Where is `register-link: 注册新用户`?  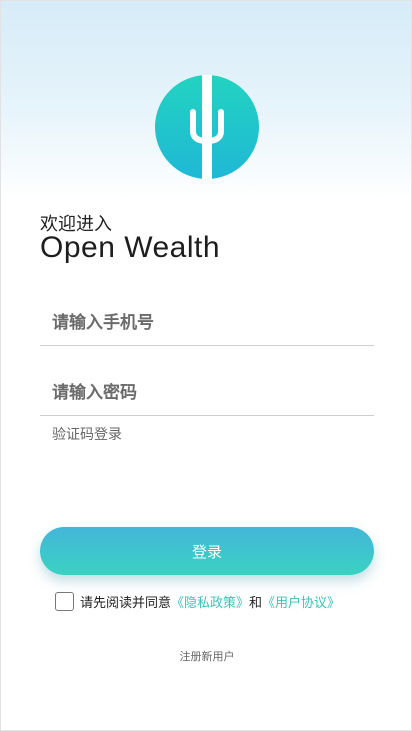 register-link: 注册新用户 is located at coordinates (206, 656).